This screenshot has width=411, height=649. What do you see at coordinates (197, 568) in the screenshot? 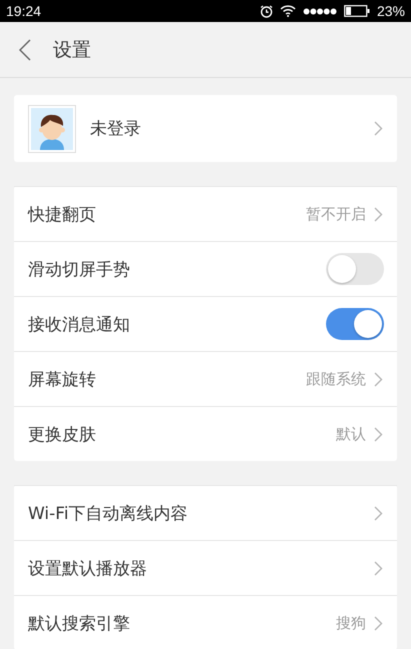
I see `setting-label: 设置默认播放器` at bounding box center [197, 568].